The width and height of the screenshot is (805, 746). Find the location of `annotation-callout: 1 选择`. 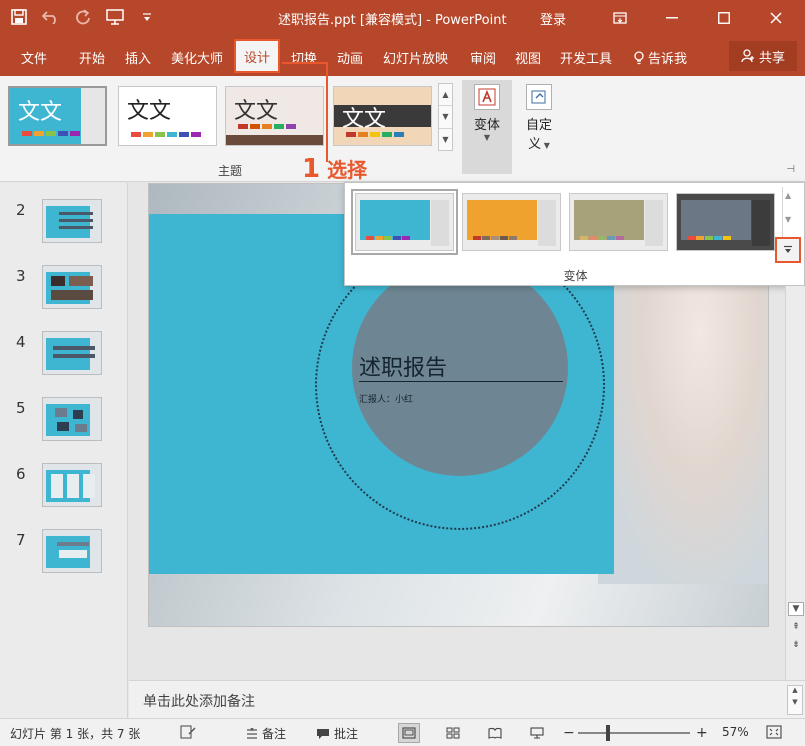

annotation-callout: 1 选择 is located at coordinates (334, 169).